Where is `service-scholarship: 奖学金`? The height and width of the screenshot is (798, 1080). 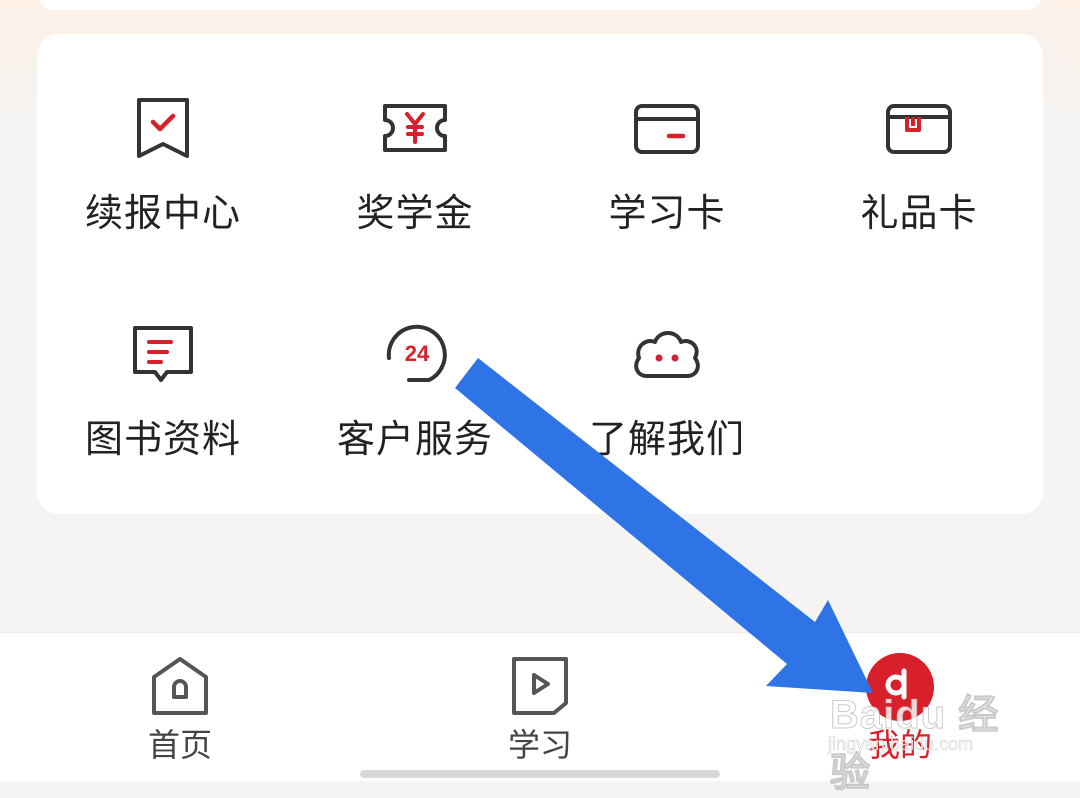
service-scholarship: 奖学金 is located at coordinates (415, 187).